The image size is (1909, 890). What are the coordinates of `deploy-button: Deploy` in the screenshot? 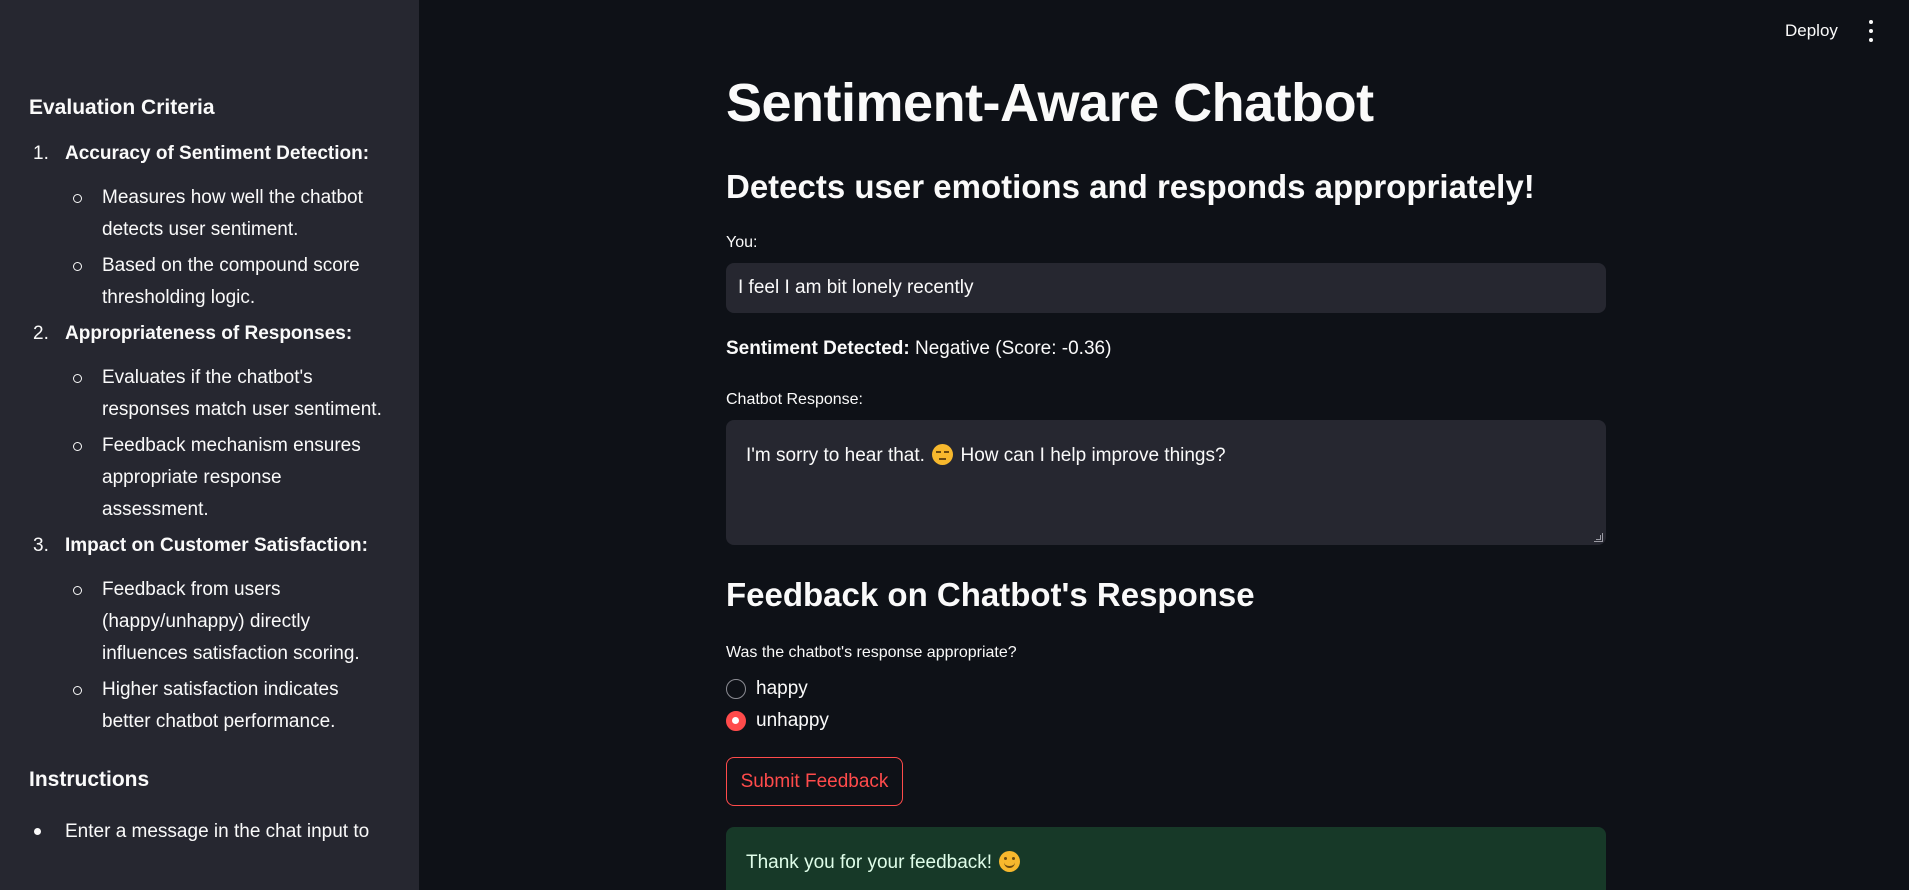 It's located at (1811, 31).